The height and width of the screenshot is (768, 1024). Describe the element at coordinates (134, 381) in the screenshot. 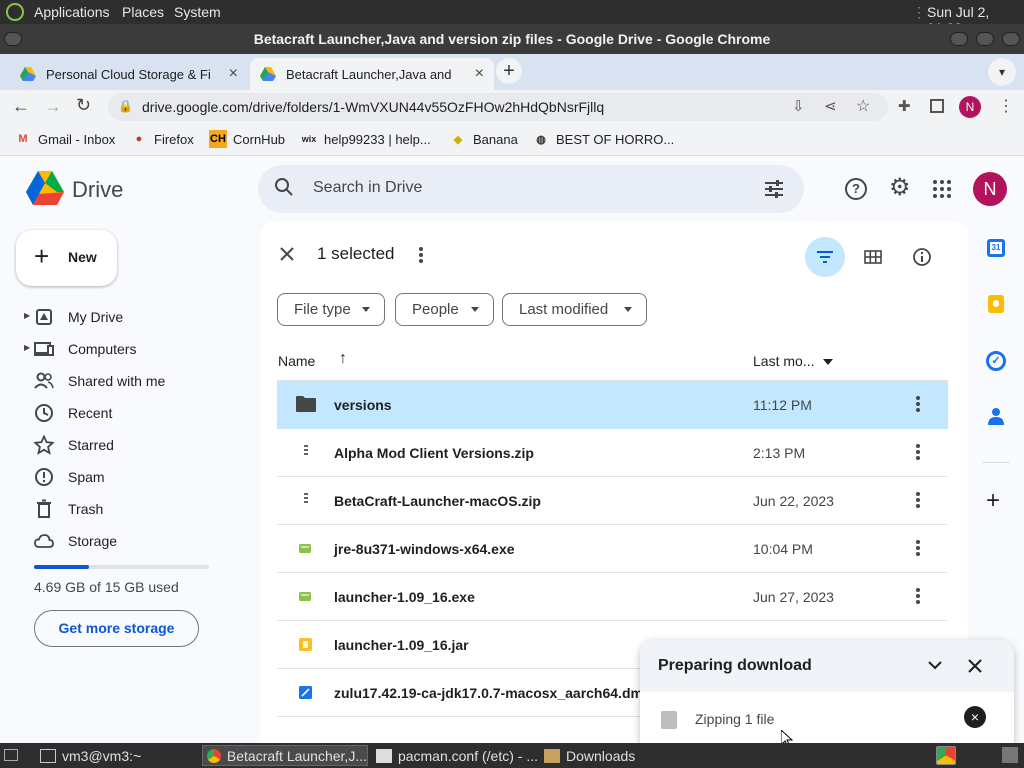

I see `sidebar-item-shared-with-me: Shared with me` at that location.